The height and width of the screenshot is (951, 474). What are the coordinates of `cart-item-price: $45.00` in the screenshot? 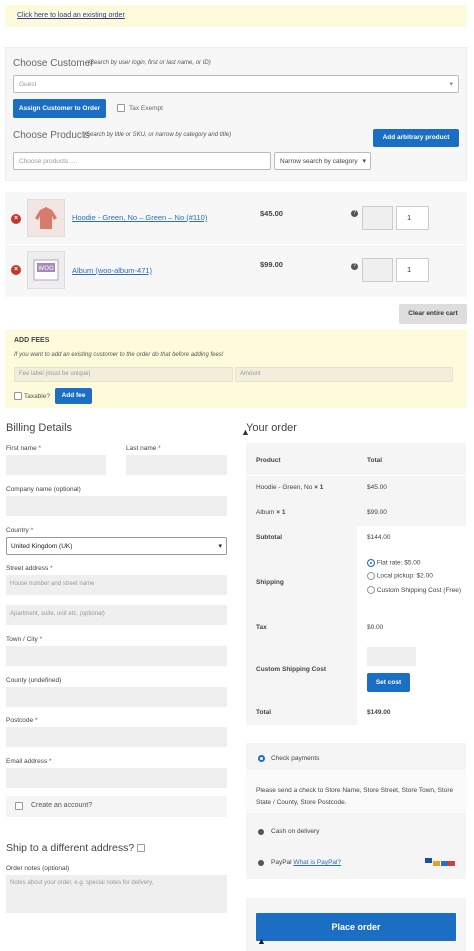 It's located at (271, 213).